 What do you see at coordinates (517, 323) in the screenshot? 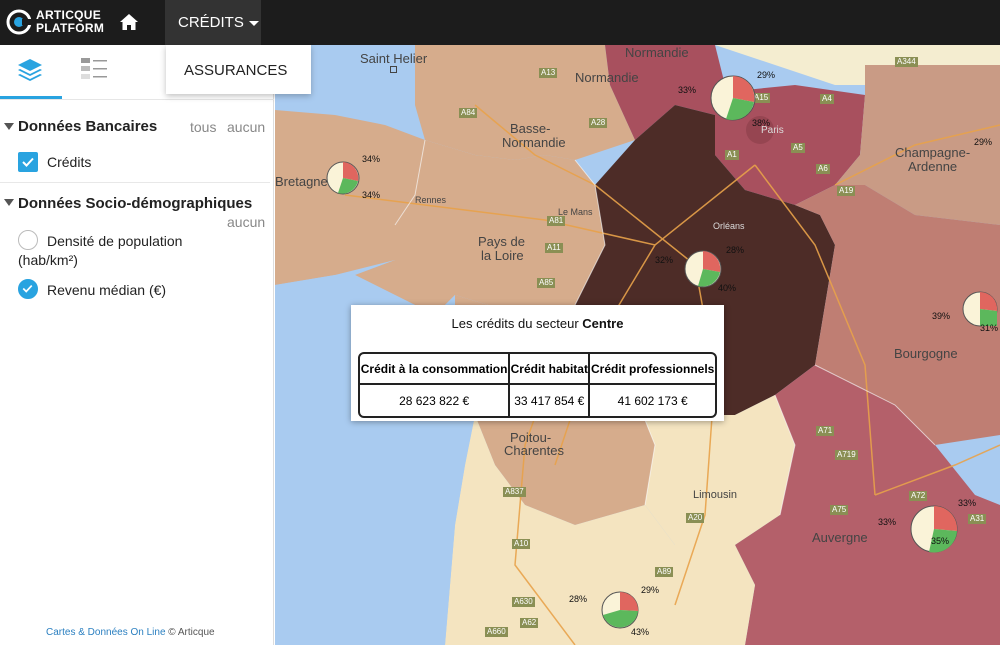
I see `popup-title-prefix: Les crédits du secteur` at bounding box center [517, 323].